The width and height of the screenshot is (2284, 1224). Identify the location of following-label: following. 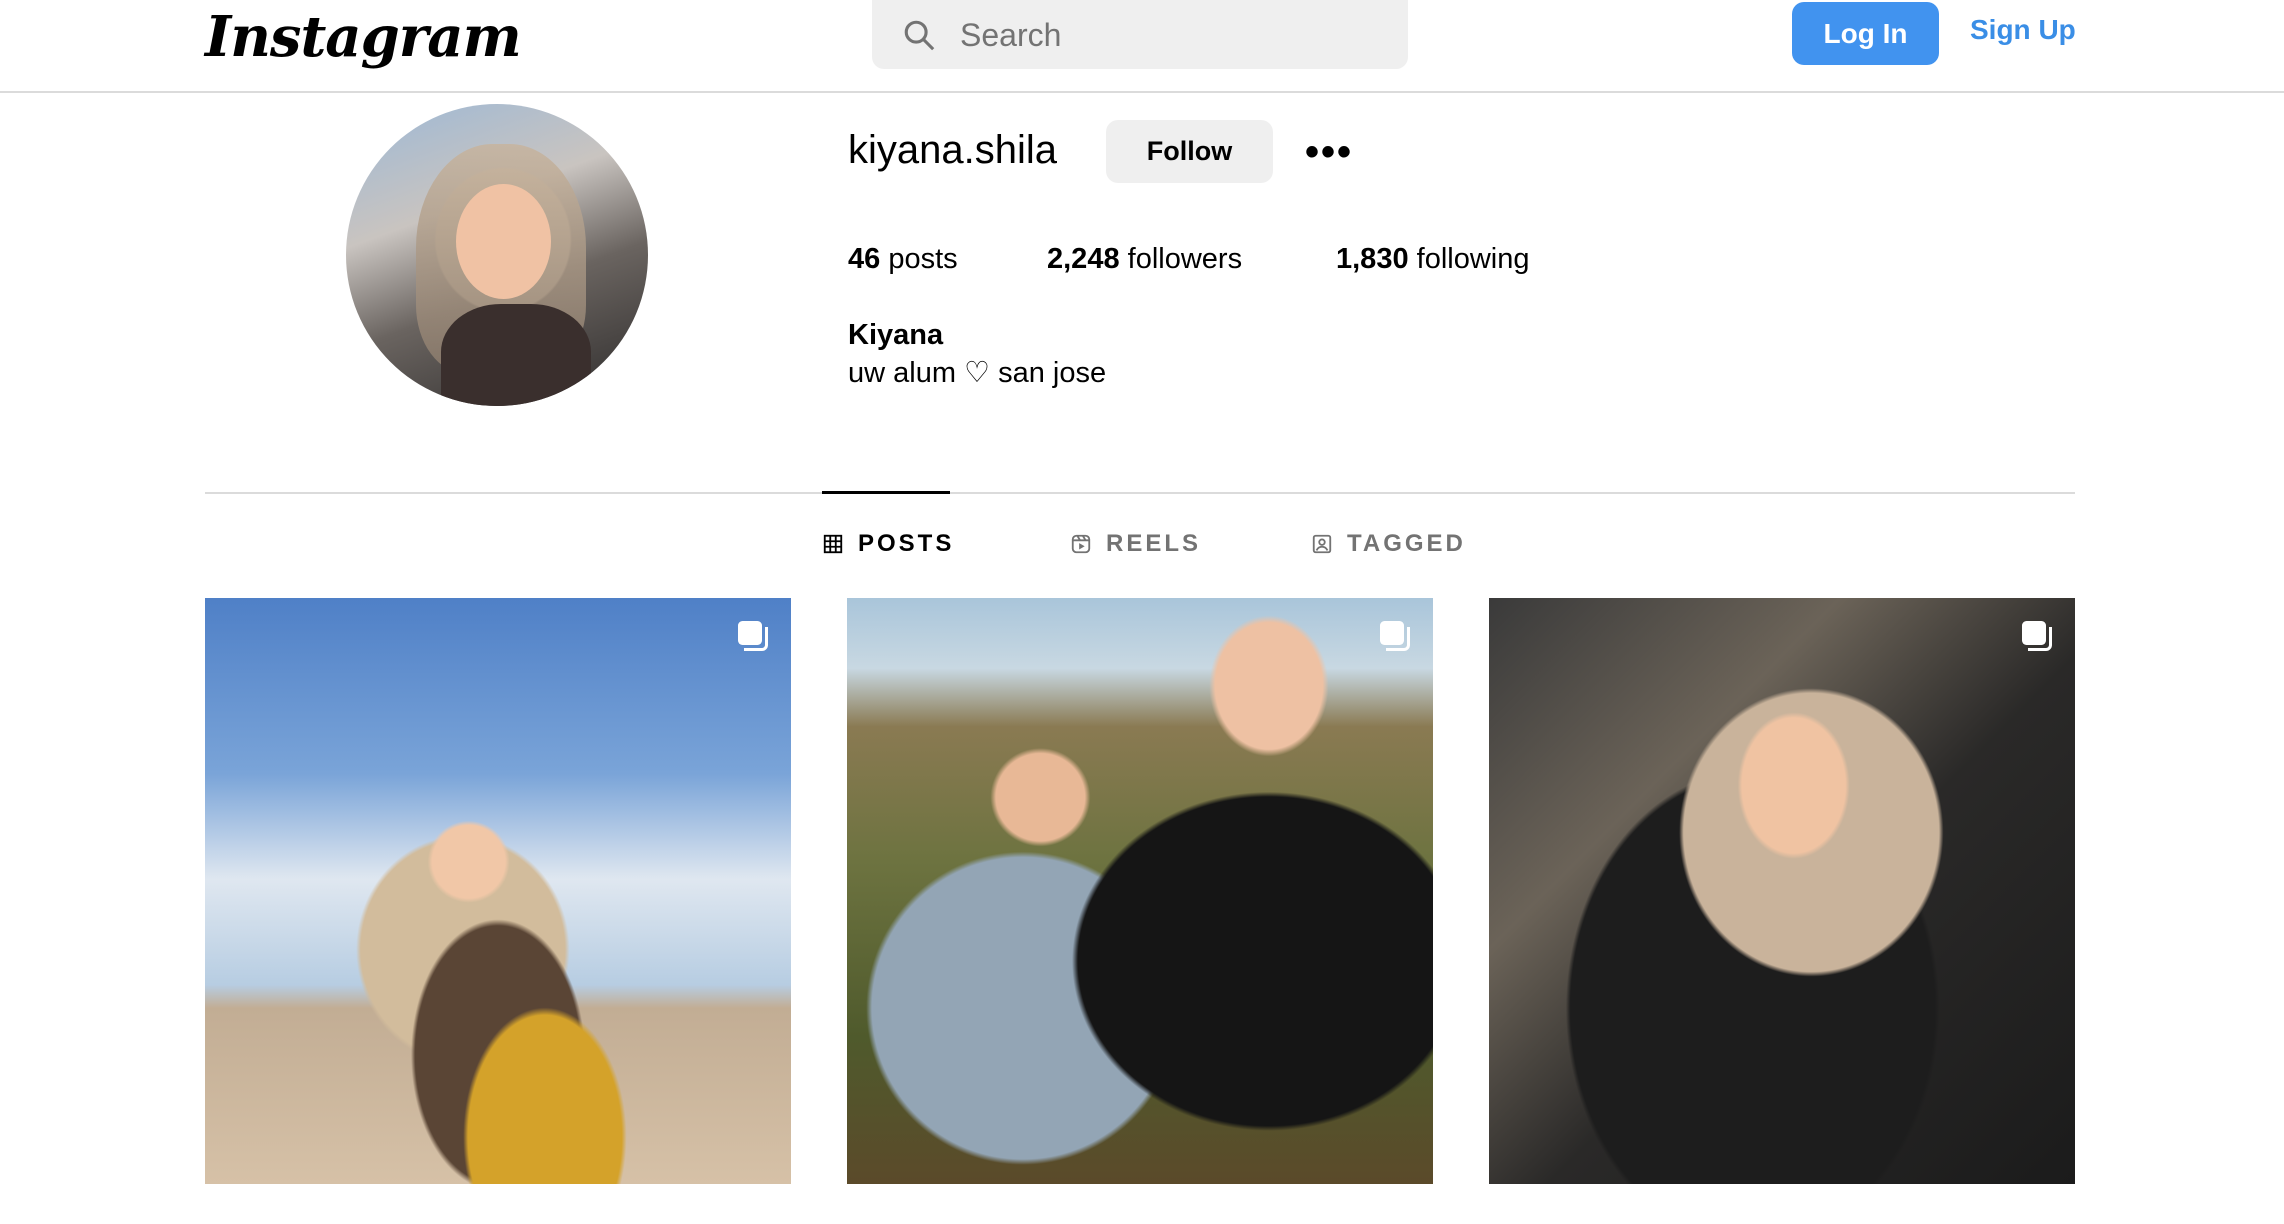
(1473, 259).